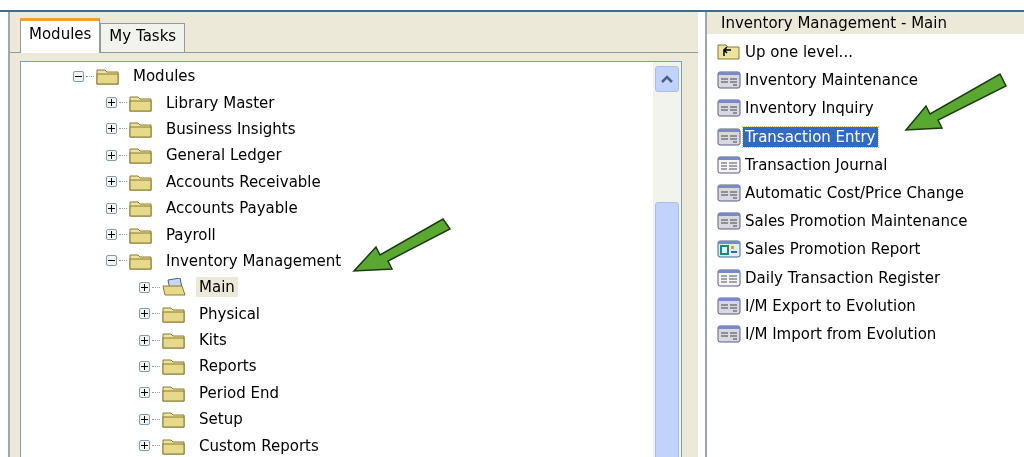 Image resolution: width=1024 pixels, height=457 pixels. What do you see at coordinates (667, 329) in the screenshot?
I see `scroll-thumb` at bounding box center [667, 329].